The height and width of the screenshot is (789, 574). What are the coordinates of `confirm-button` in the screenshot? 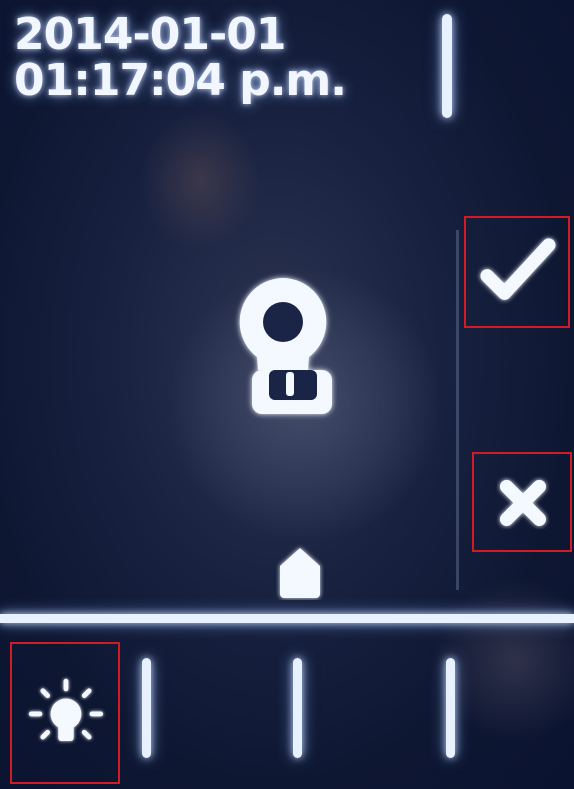 It's located at (517, 272).